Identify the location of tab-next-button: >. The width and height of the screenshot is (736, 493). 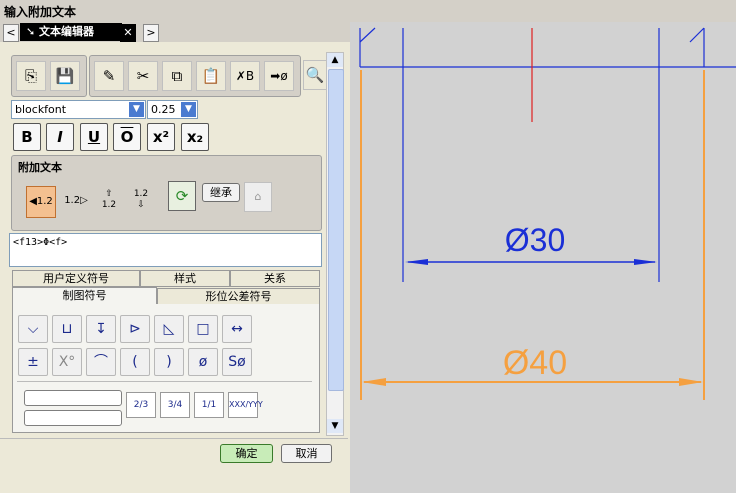
(151, 33).